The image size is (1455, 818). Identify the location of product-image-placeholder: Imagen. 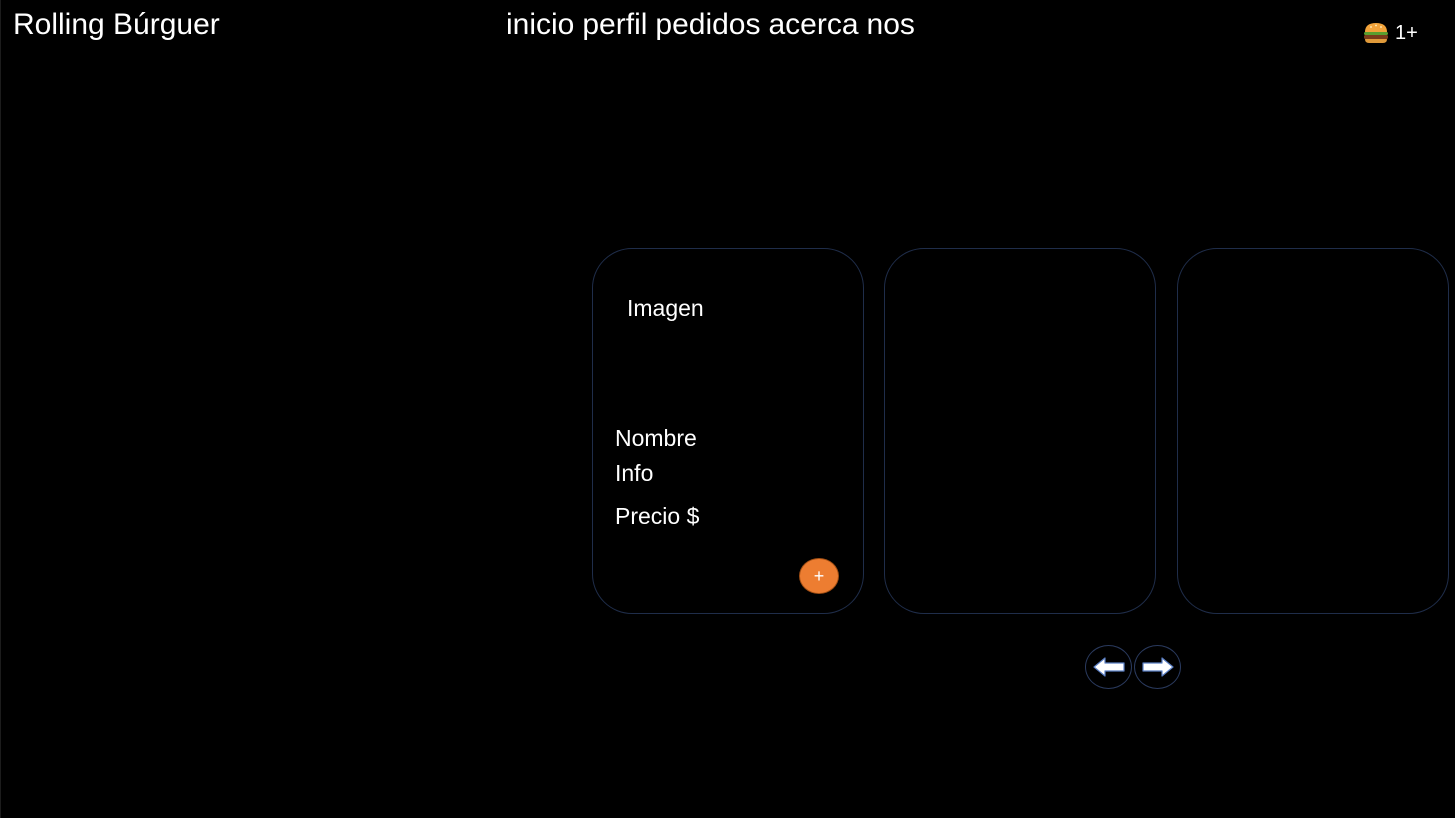
(665, 308).